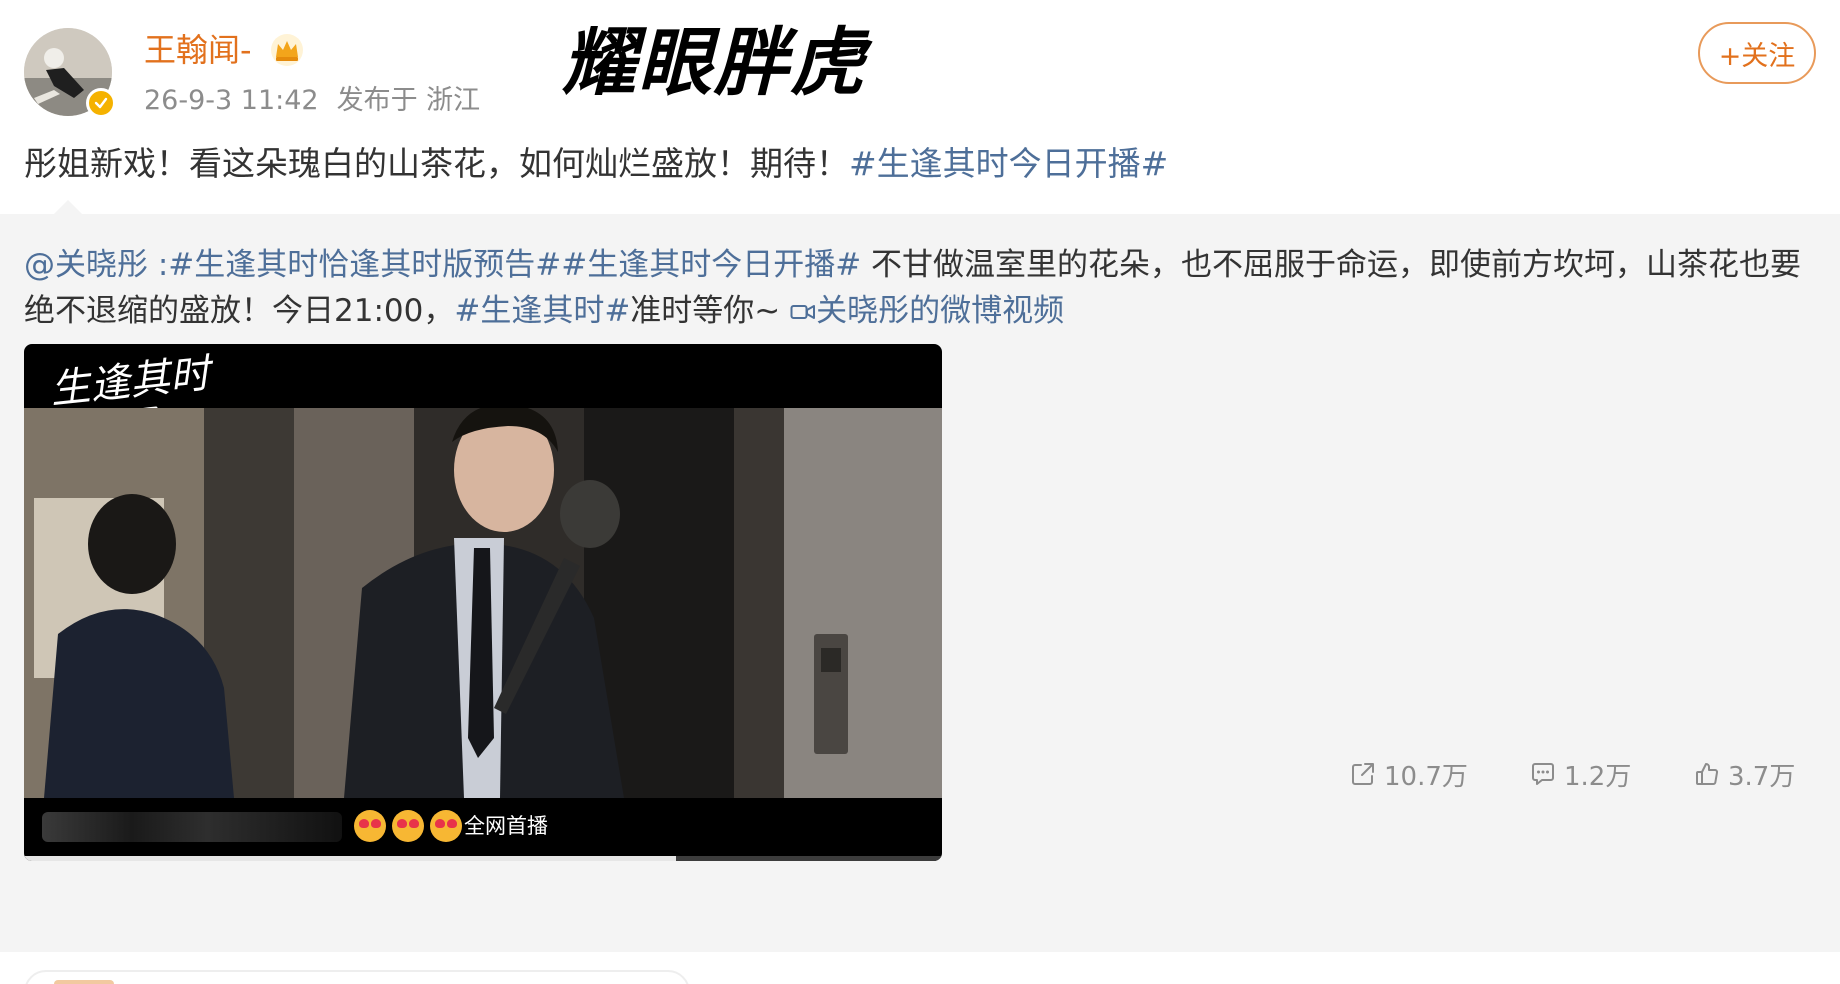 The height and width of the screenshot is (984, 1840). Describe the element at coordinates (84, 982) in the screenshot. I see `next-post-avatar` at that location.